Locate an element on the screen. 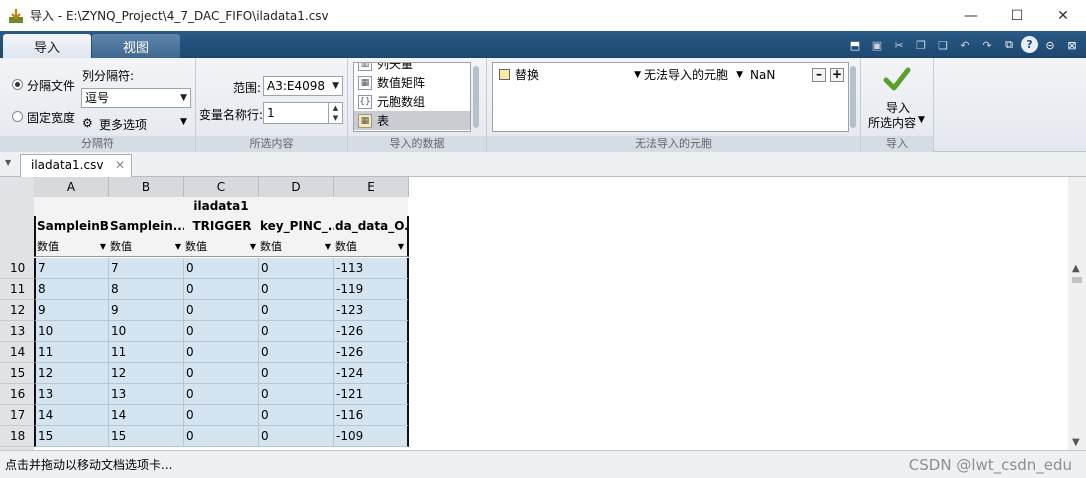 This screenshot has width=1086, height=478. expand-icon: ⊝ is located at coordinates (1050, 45).